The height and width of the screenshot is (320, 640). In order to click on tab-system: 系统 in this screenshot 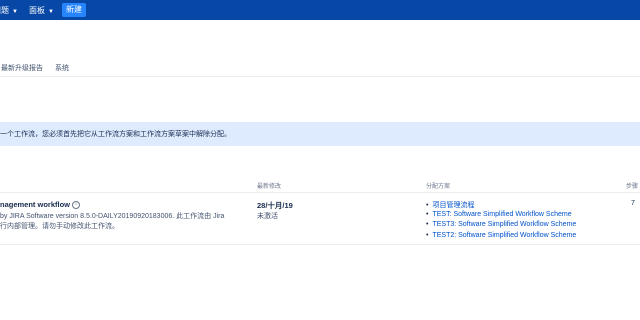, I will do `click(62, 68)`.